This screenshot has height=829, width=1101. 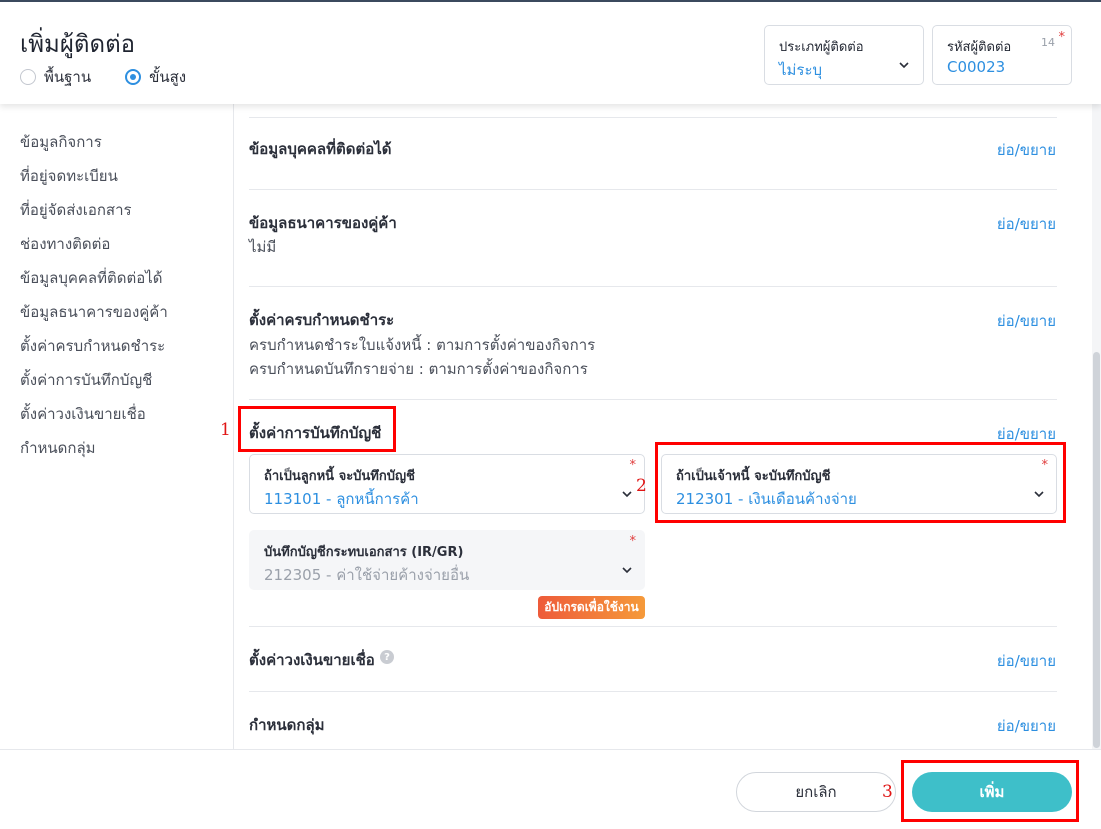 I want to click on sidebar-item-contact-channels: ช่องทางติดต่อ, so click(x=65, y=244).